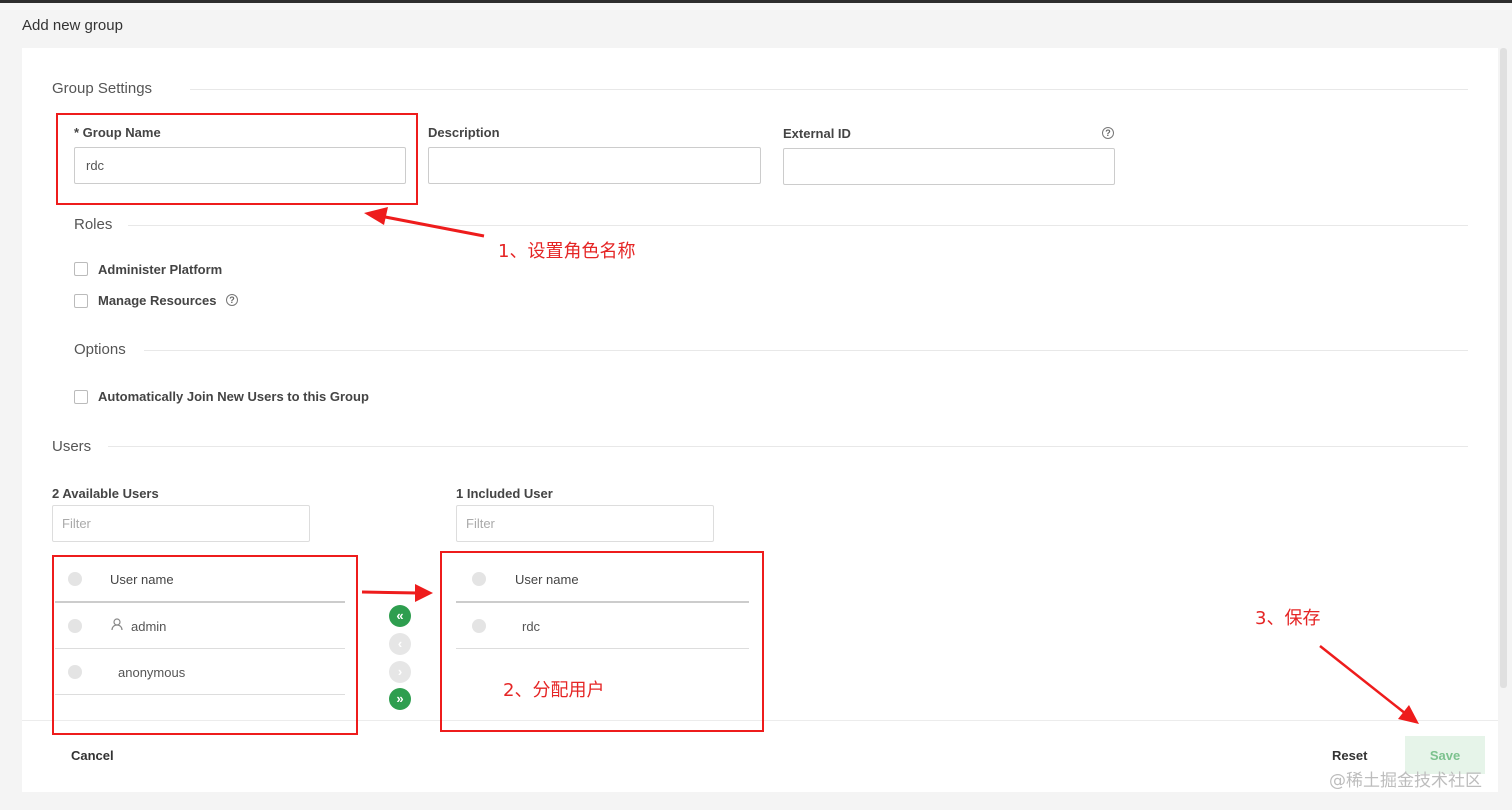  What do you see at coordinates (567, 251) in the screenshot?
I see `annotation-step1: 1、设置角色名称` at bounding box center [567, 251].